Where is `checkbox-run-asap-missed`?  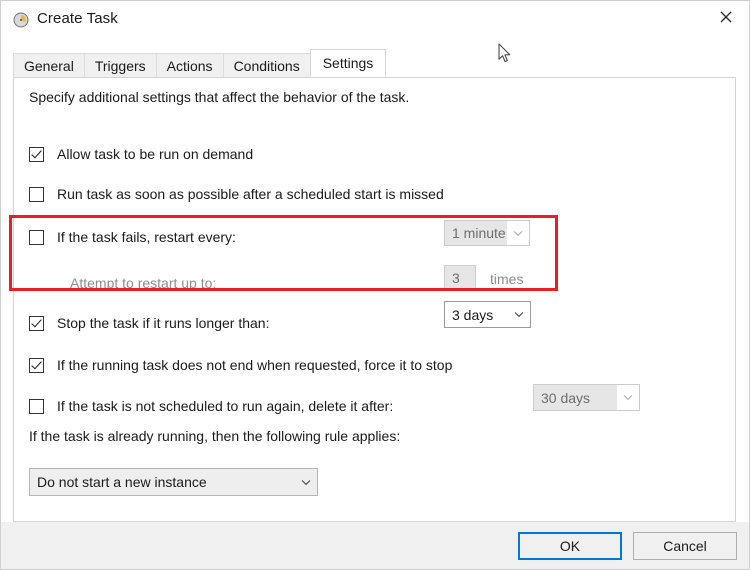
checkbox-run-asap-missed is located at coordinates (36, 194).